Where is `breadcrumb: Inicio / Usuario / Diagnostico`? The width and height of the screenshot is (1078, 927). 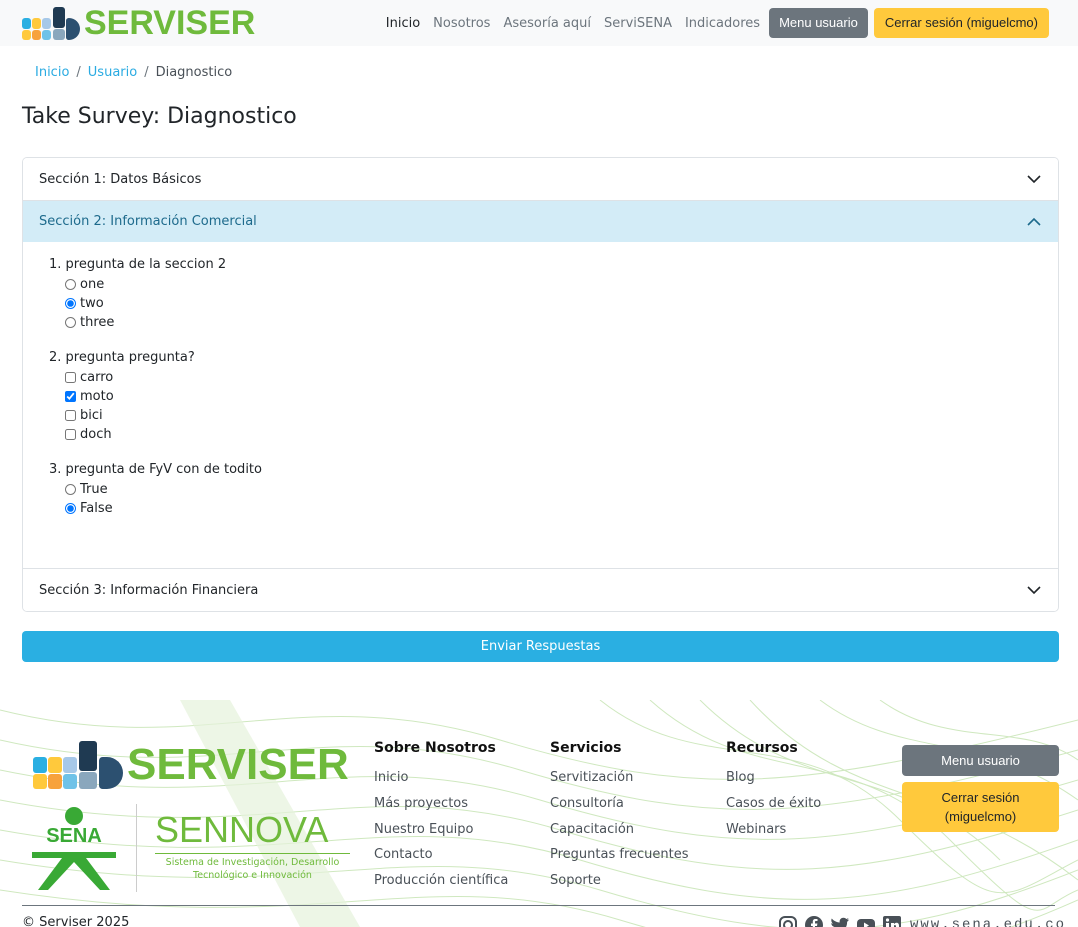
breadcrumb: Inicio / Usuario / Diagnostico is located at coordinates (133, 72).